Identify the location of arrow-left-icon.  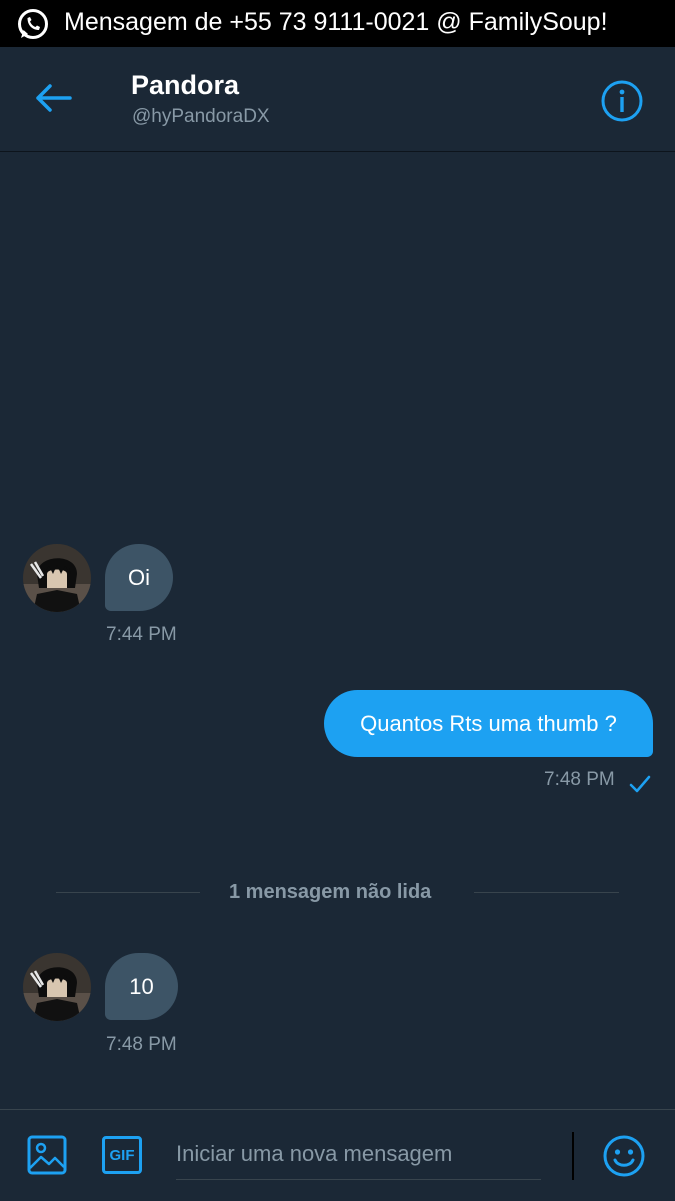
(53, 98).